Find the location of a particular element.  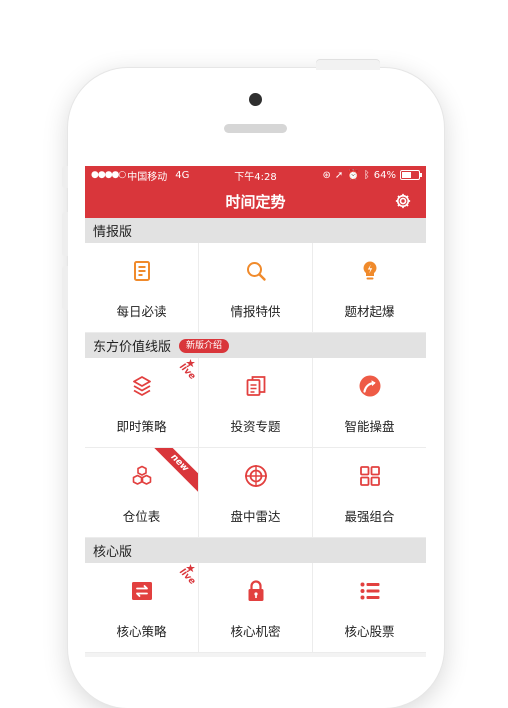

alarm-icon: ⏰ is located at coordinates (353, 175).